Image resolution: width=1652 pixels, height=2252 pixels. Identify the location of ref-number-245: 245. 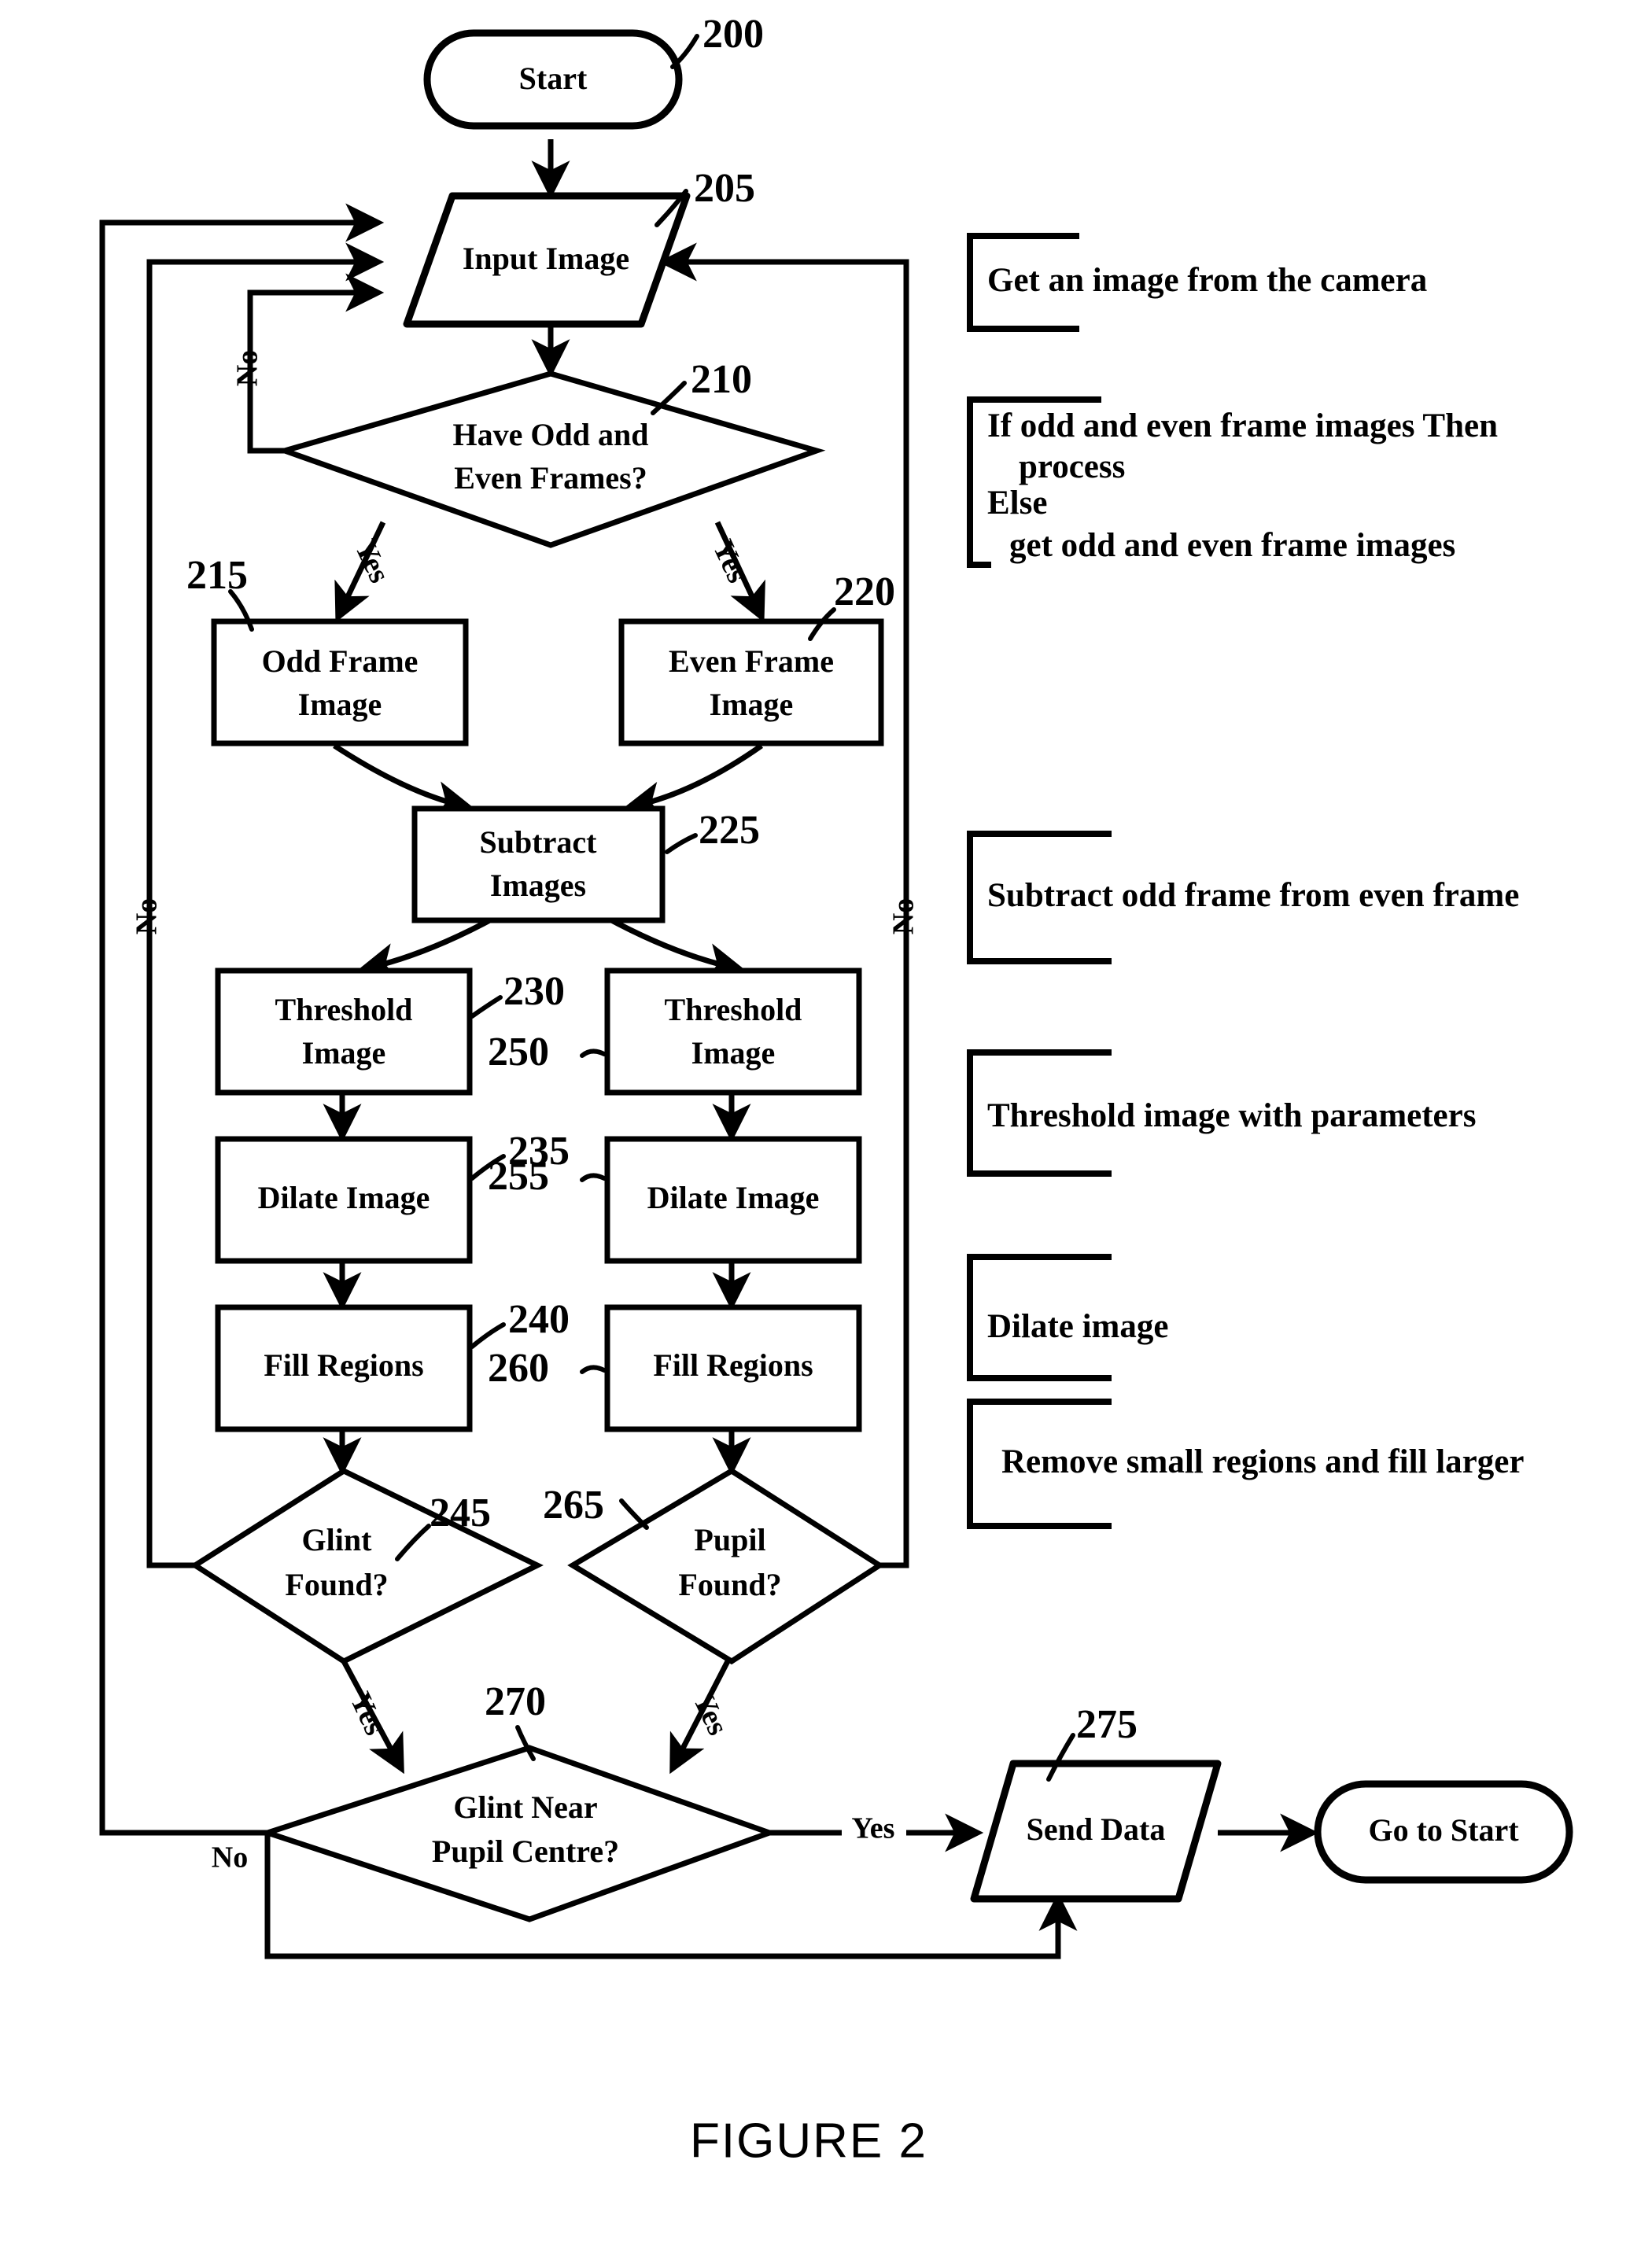
(460, 1513).